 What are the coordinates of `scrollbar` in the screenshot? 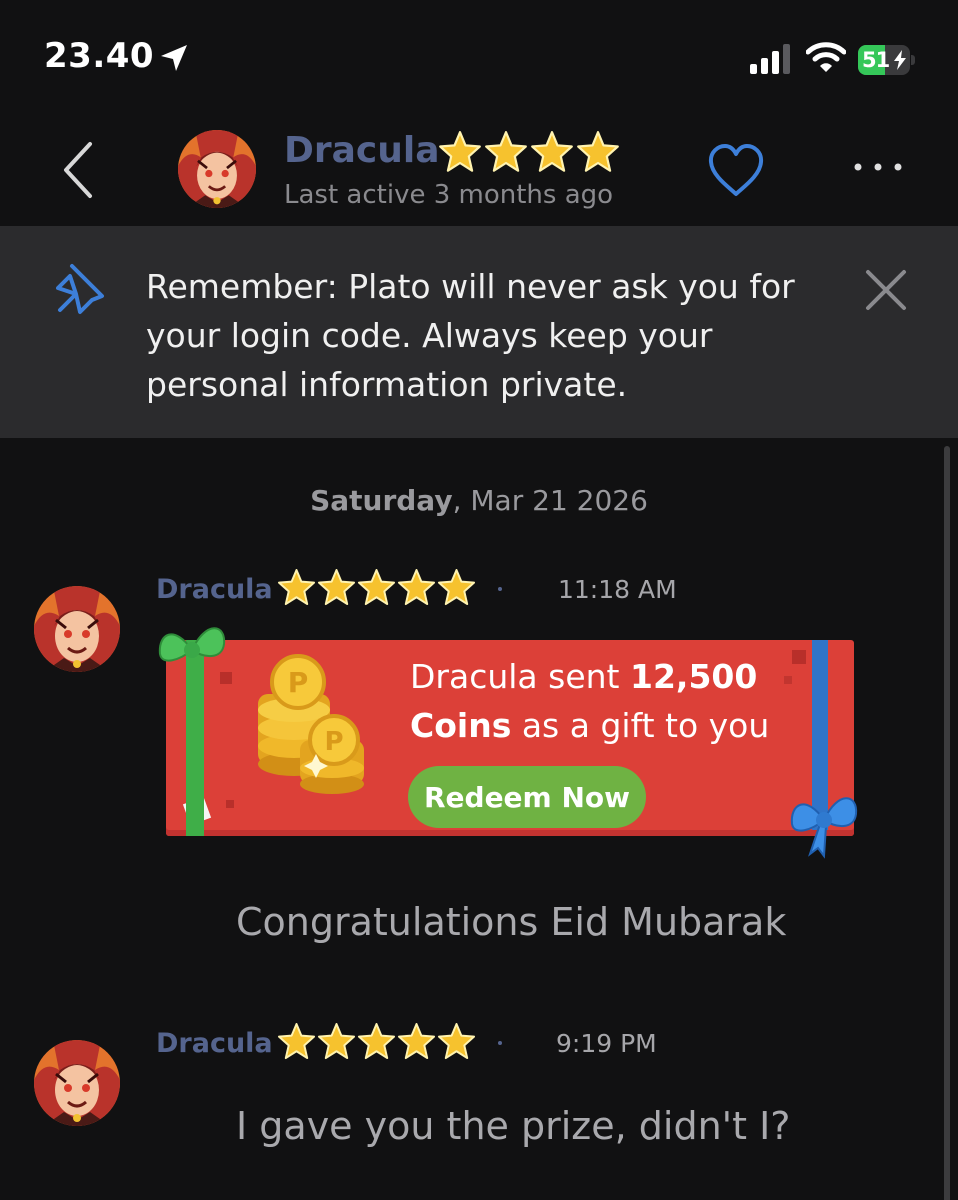 It's located at (947, 823).